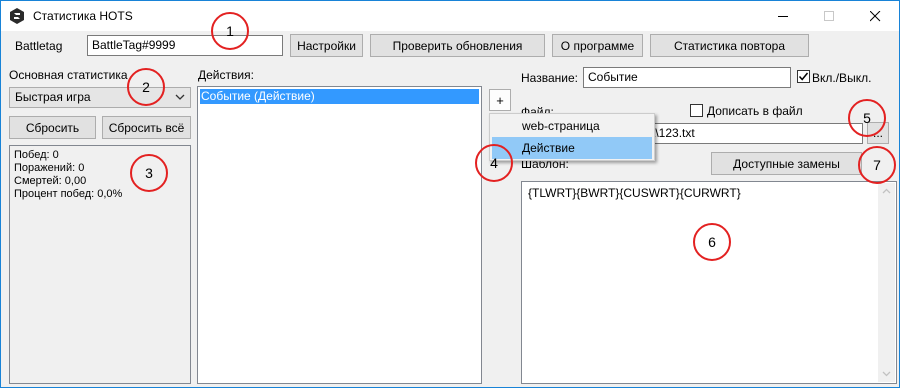  Describe the element at coordinates (886, 191) in the screenshot. I see `scroll-up-icon` at that location.